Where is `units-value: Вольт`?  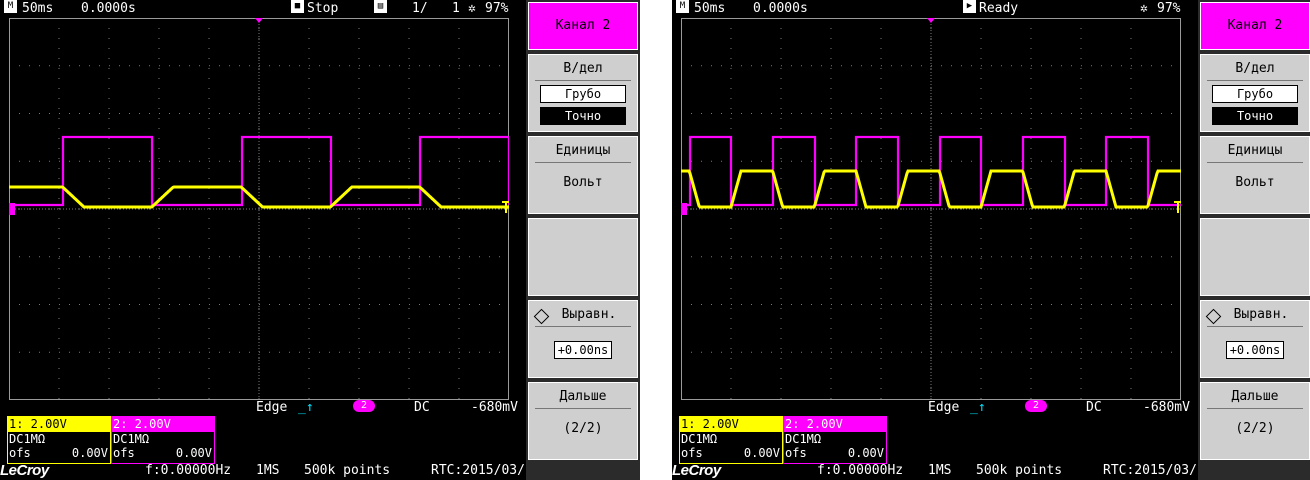
units-value: Вольт is located at coordinates (583, 182).